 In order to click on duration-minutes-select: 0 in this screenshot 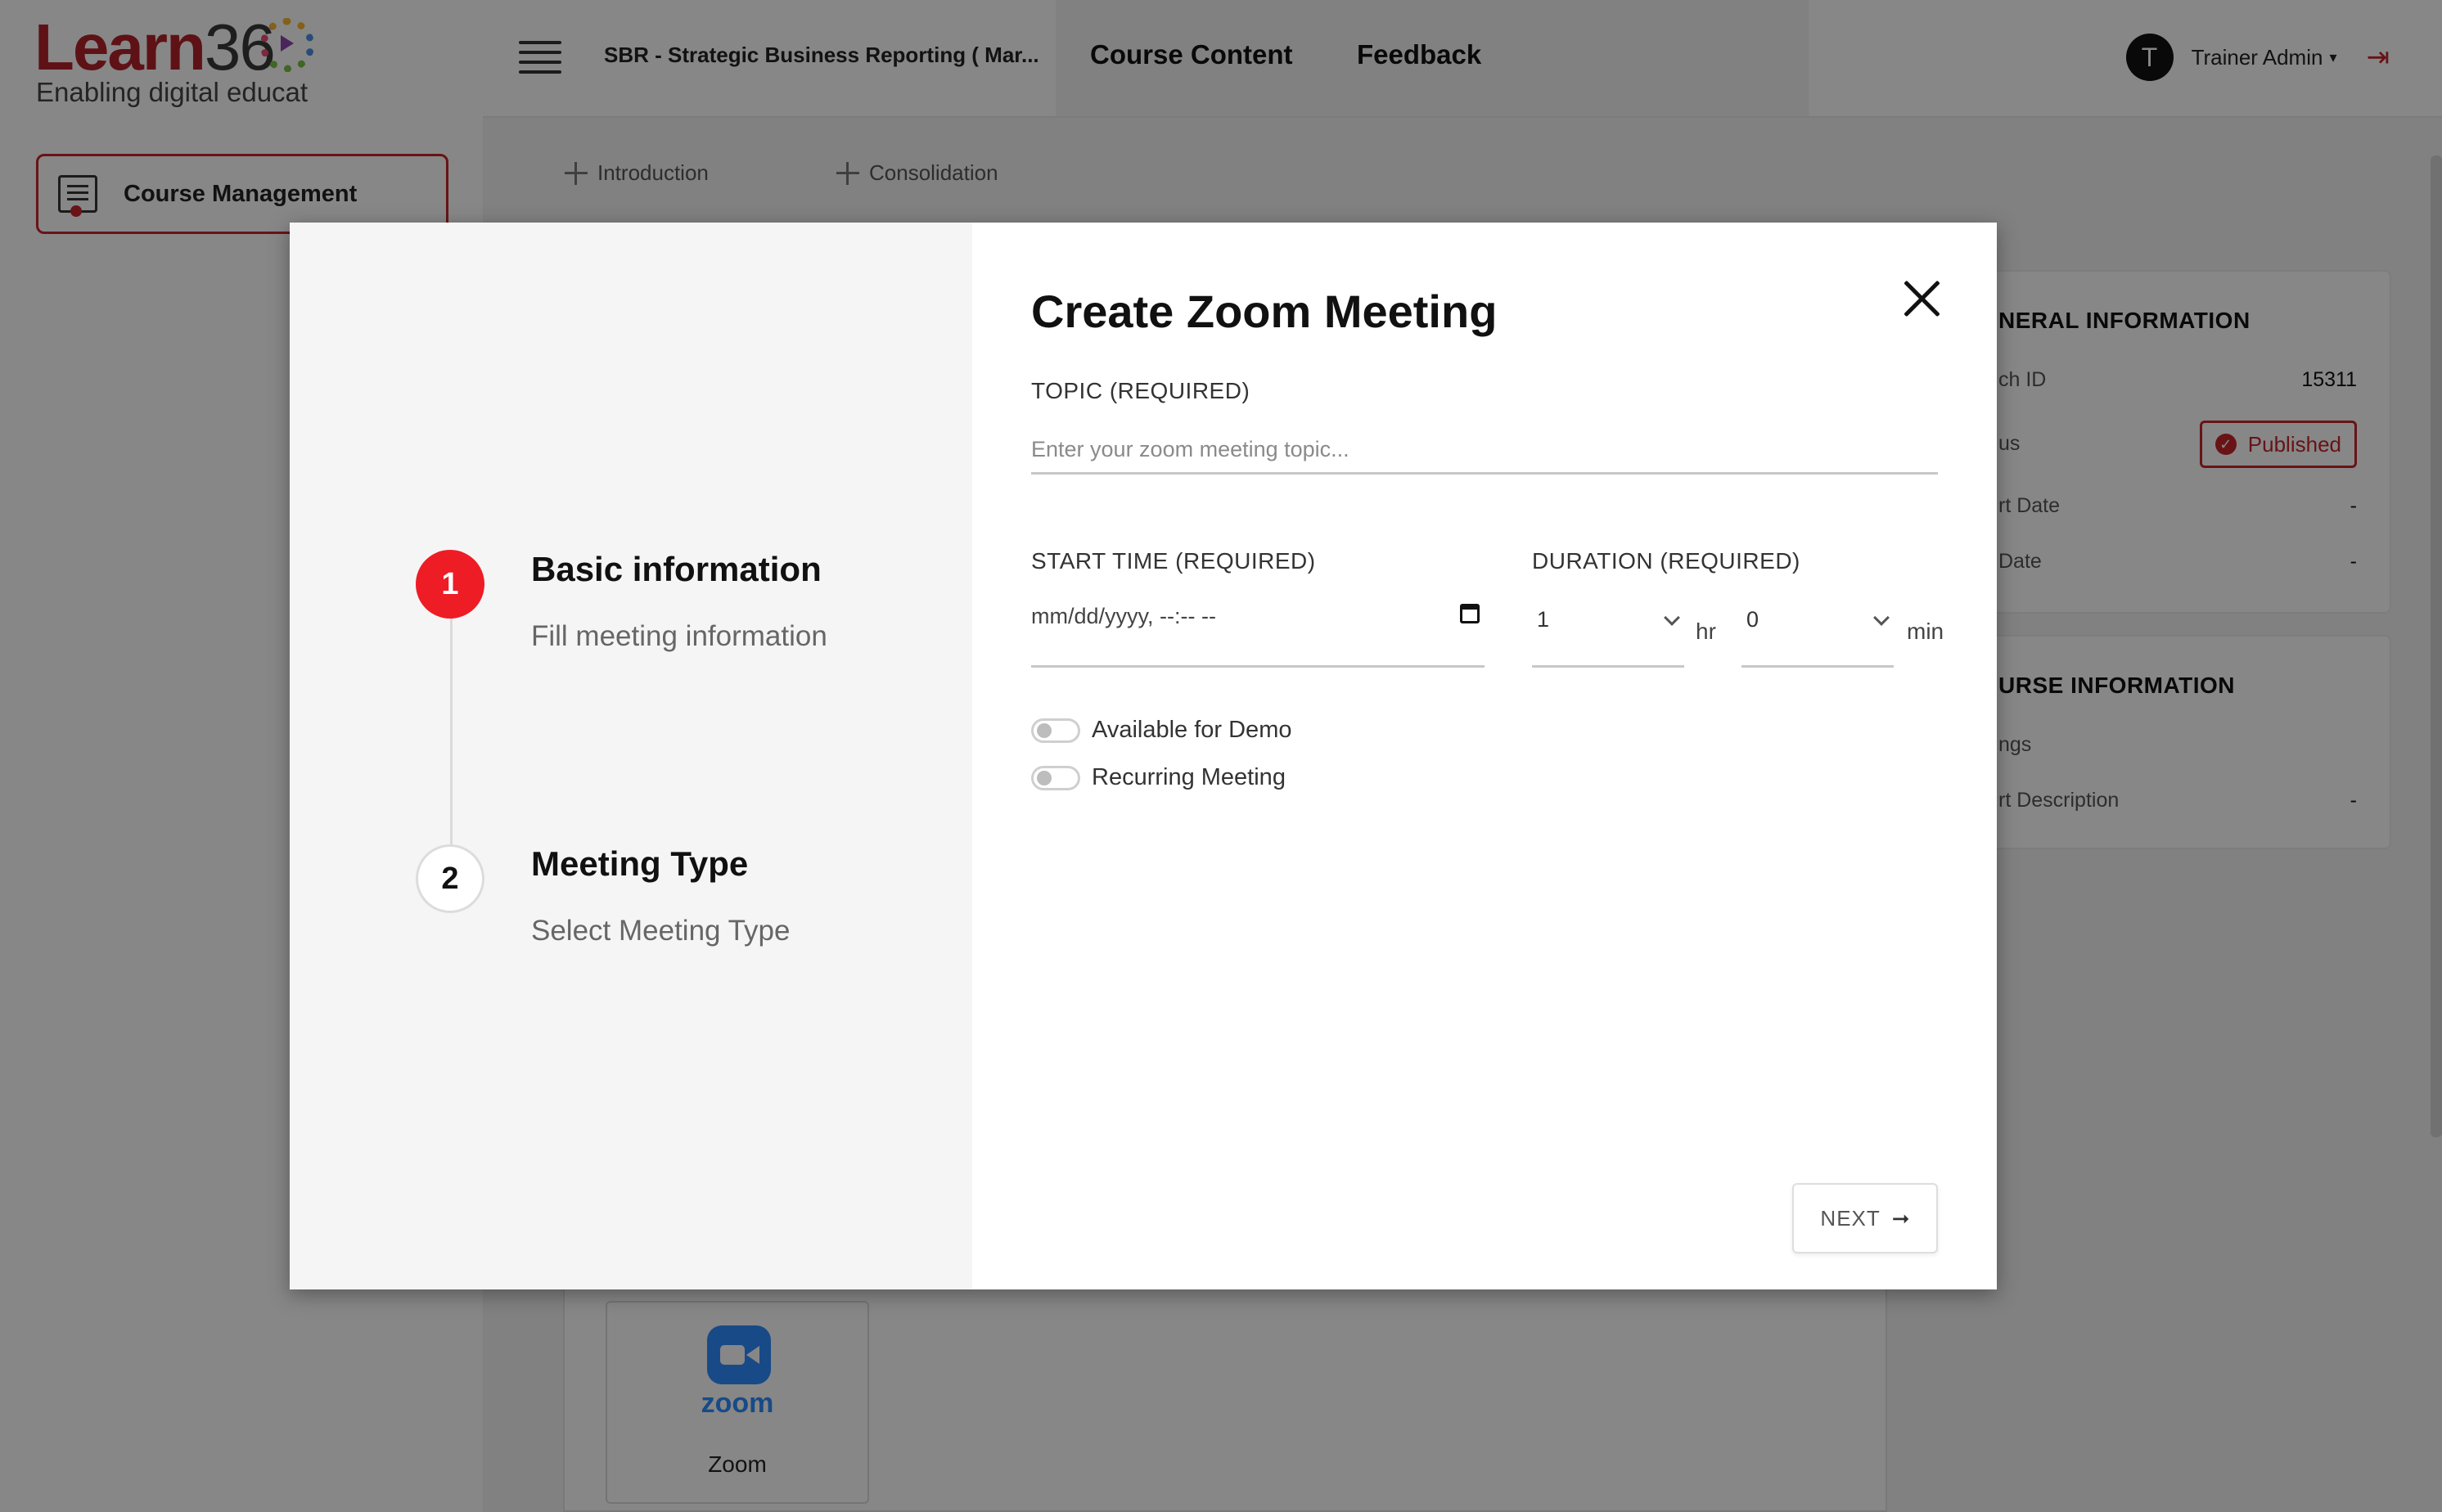, I will do `click(1817, 638)`.